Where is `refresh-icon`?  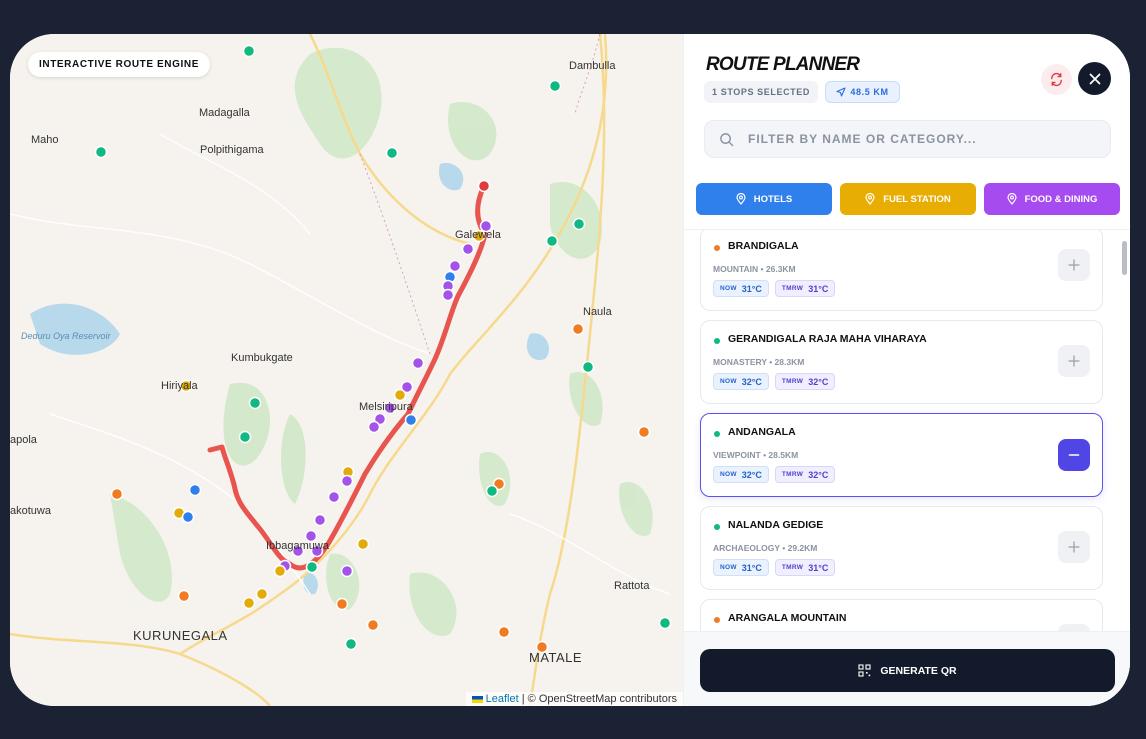
refresh-icon is located at coordinates (1056, 79).